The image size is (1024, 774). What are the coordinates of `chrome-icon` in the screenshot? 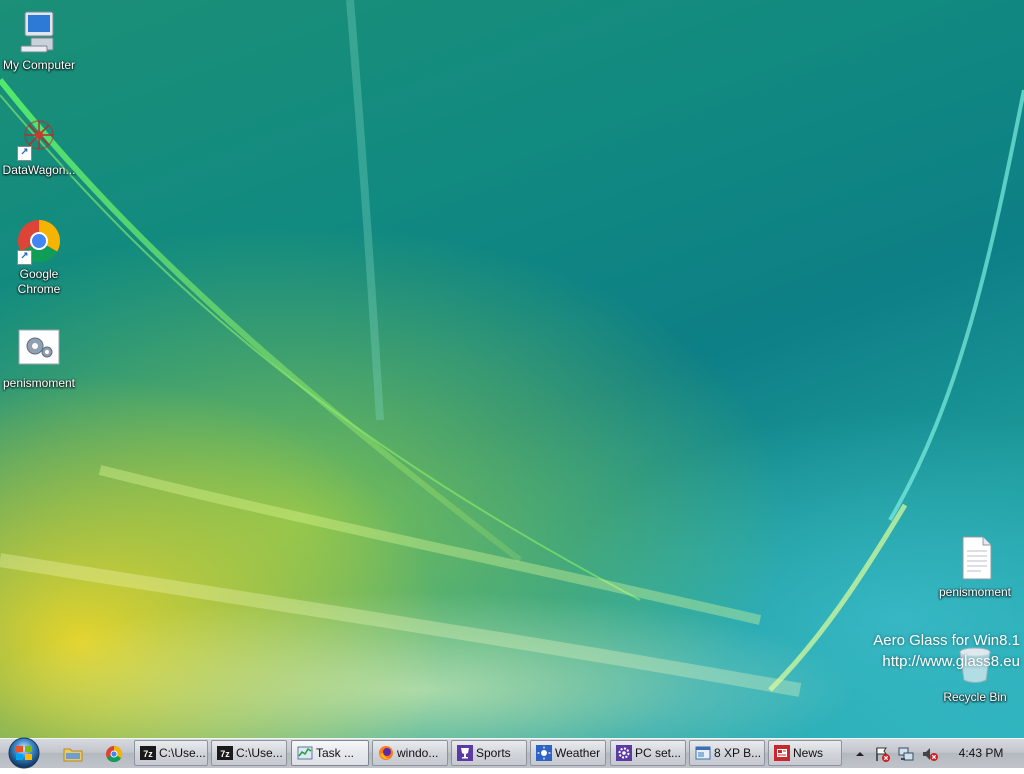 It's located at (114, 754).